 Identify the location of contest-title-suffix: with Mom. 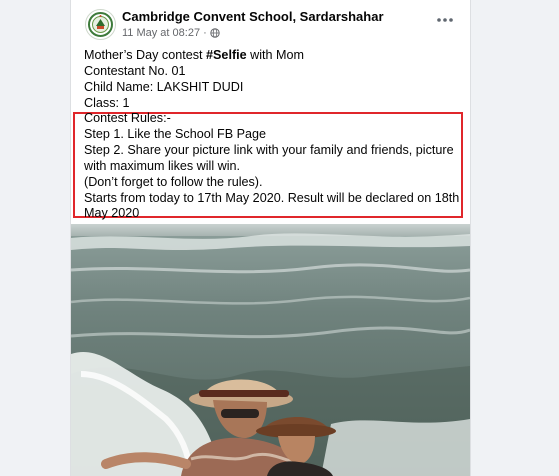
(275, 55).